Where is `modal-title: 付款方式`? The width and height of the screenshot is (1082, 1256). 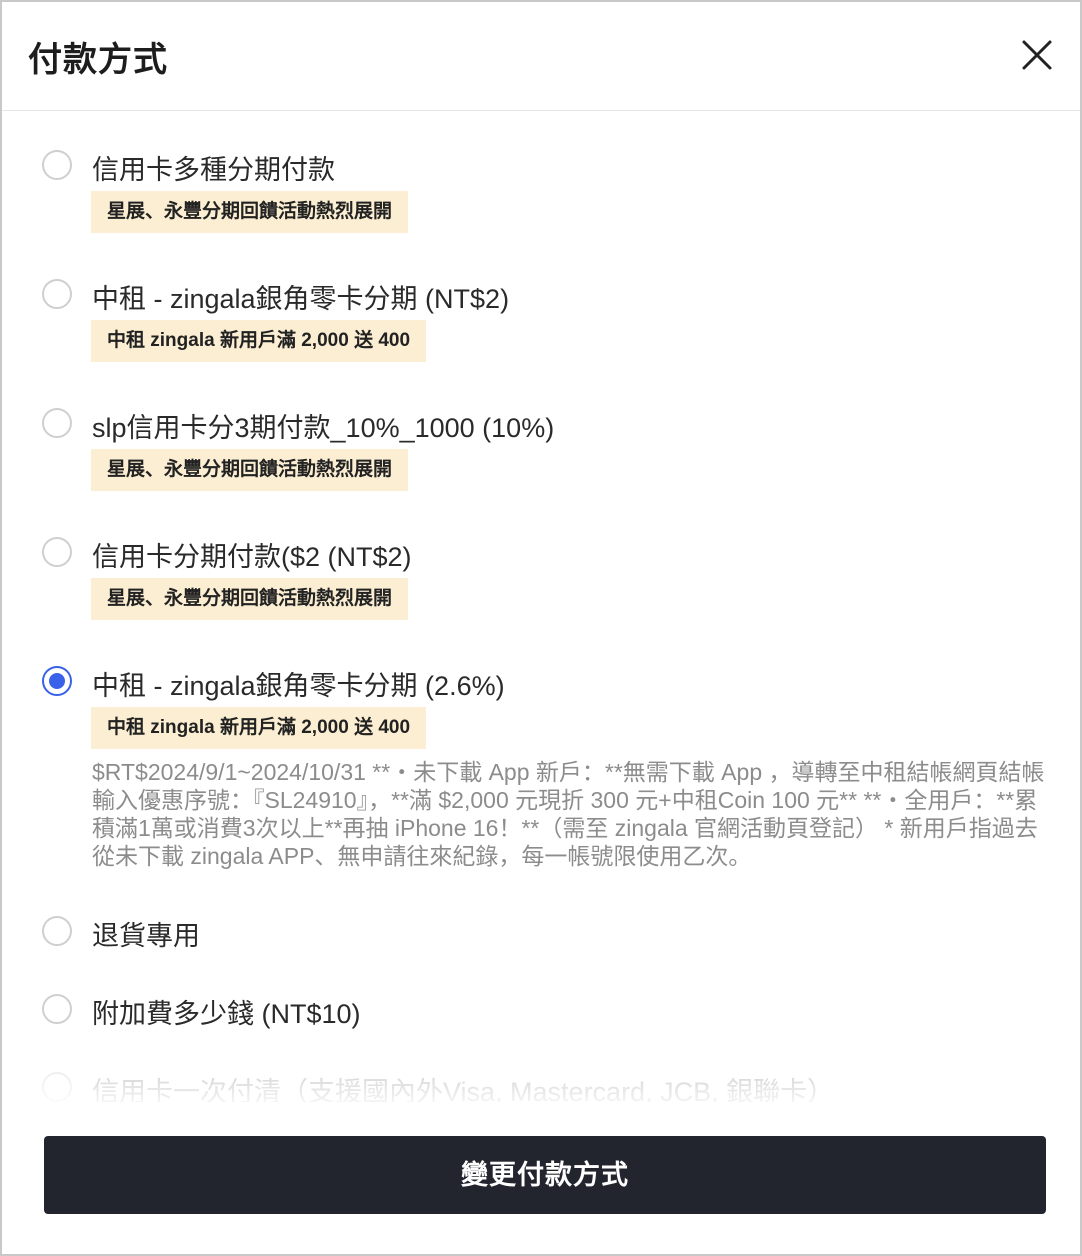
modal-title: 付款方式 is located at coordinates (98, 60).